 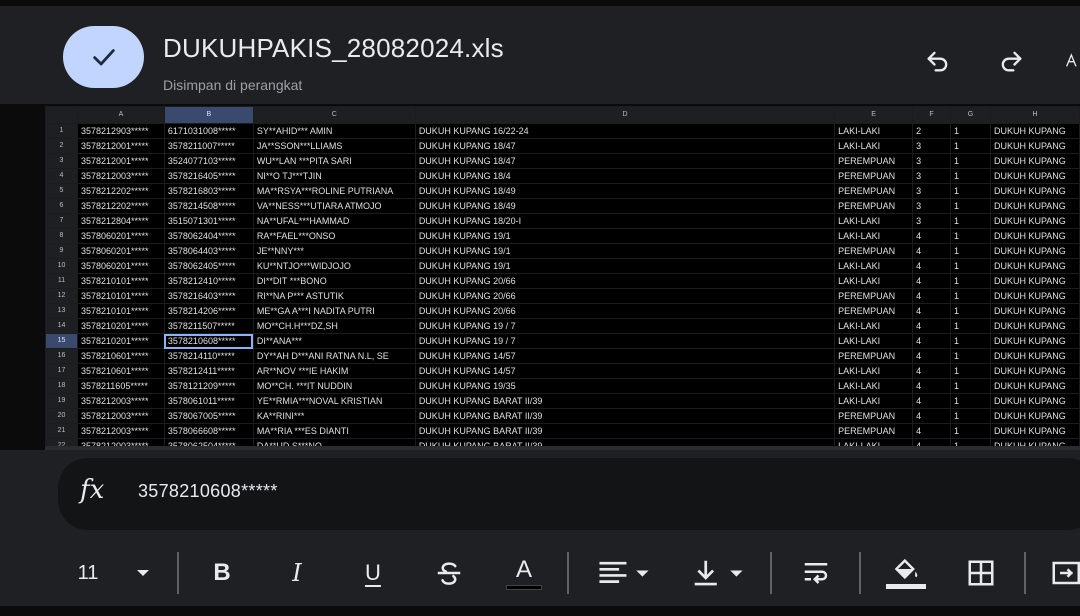 I want to click on cell-b: 3578212411*****, so click(x=208, y=371).